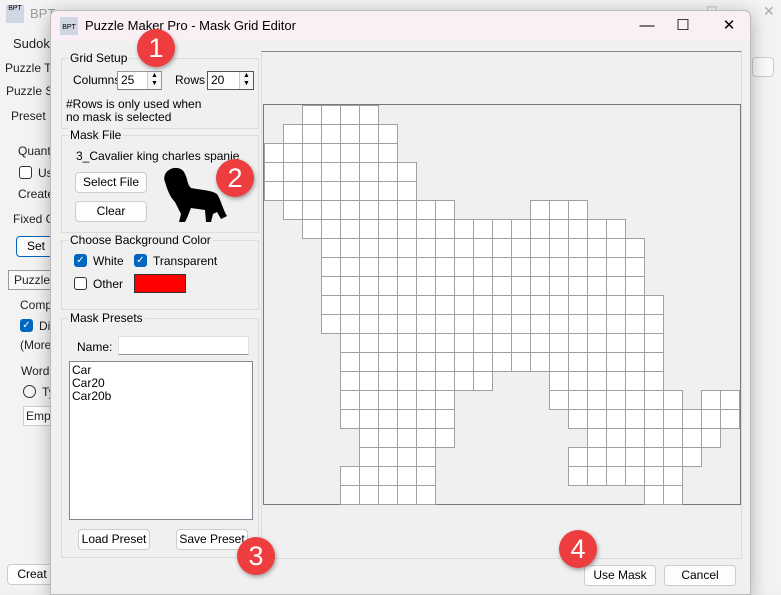 This screenshot has height=595, width=781. What do you see at coordinates (80, 260) in the screenshot?
I see `white-checkbox: ✓` at bounding box center [80, 260].